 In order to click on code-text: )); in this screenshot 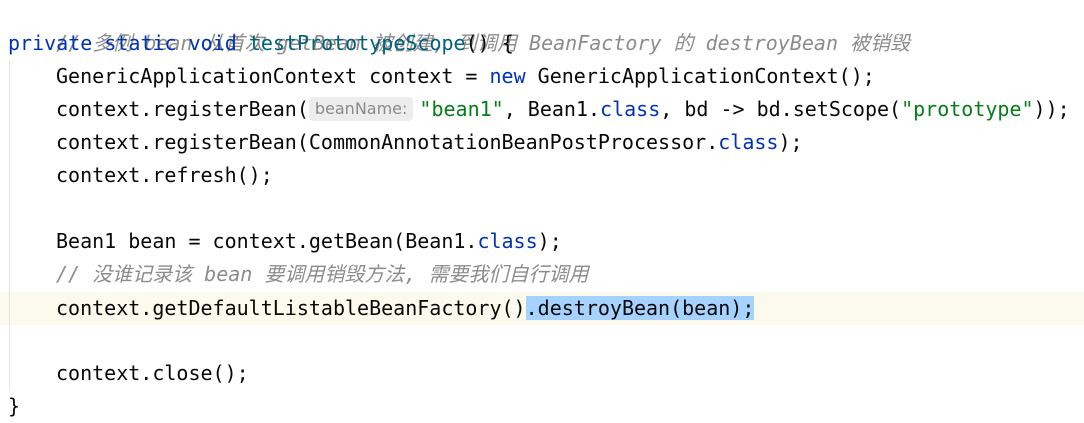, I will do `click(1051, 109)`.